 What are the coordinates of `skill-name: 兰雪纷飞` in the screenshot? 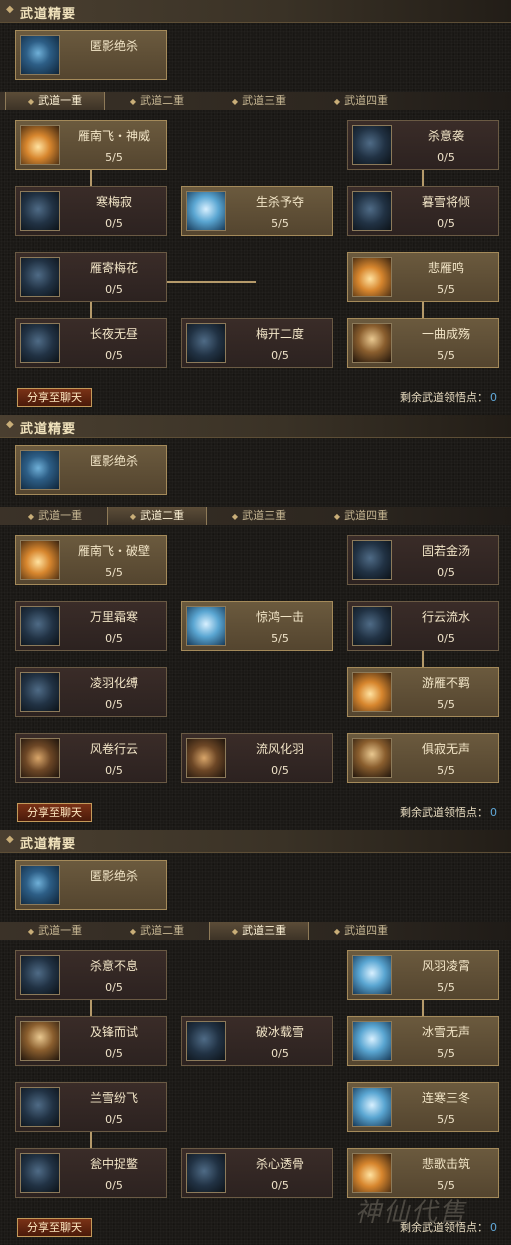 It's located at (113, 1098).